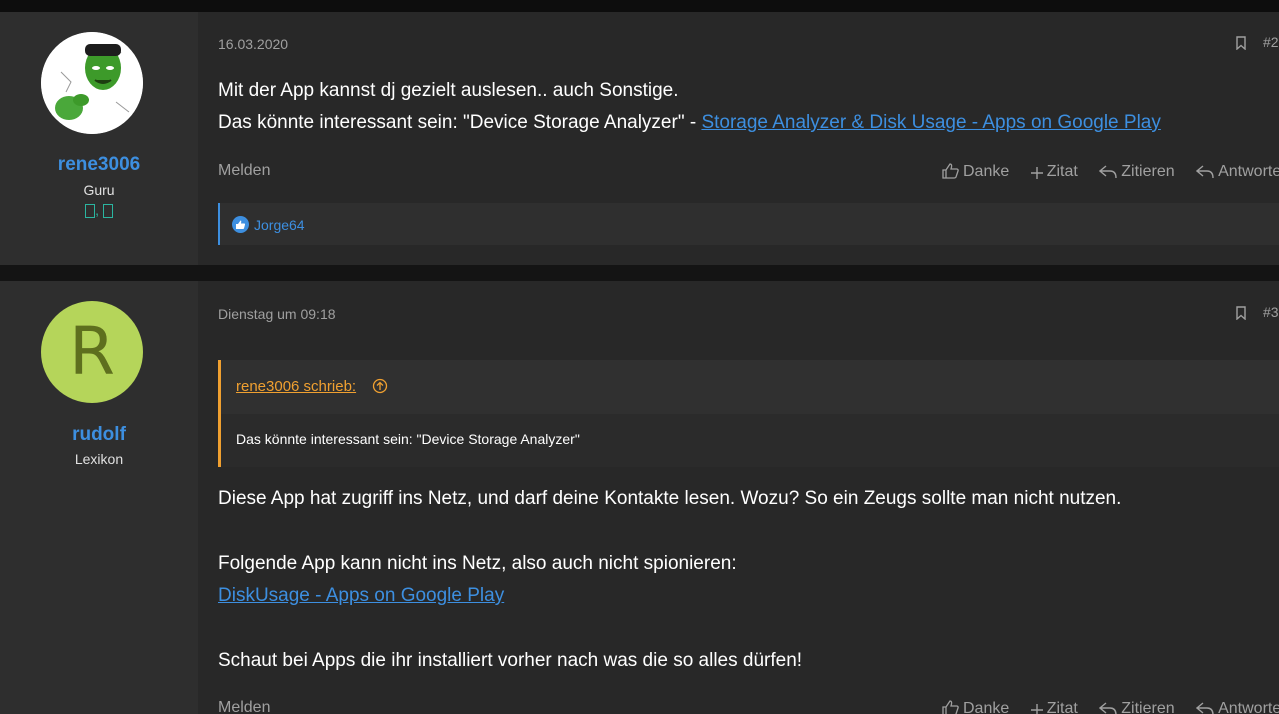 Image resolution: width=1279 pixels, height=714 pixels. Describe the element at coordinates (99, 459) in the screenshot. I see `user-title: Lexikon` at that location.